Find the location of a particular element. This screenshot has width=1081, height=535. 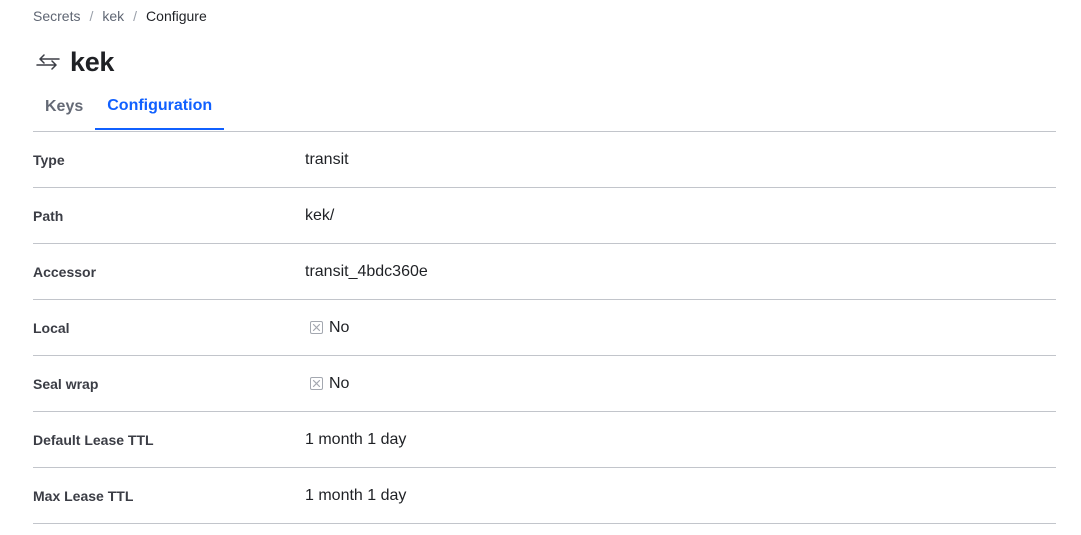

tab-keys: Keys is located at coordinates (64, 107).